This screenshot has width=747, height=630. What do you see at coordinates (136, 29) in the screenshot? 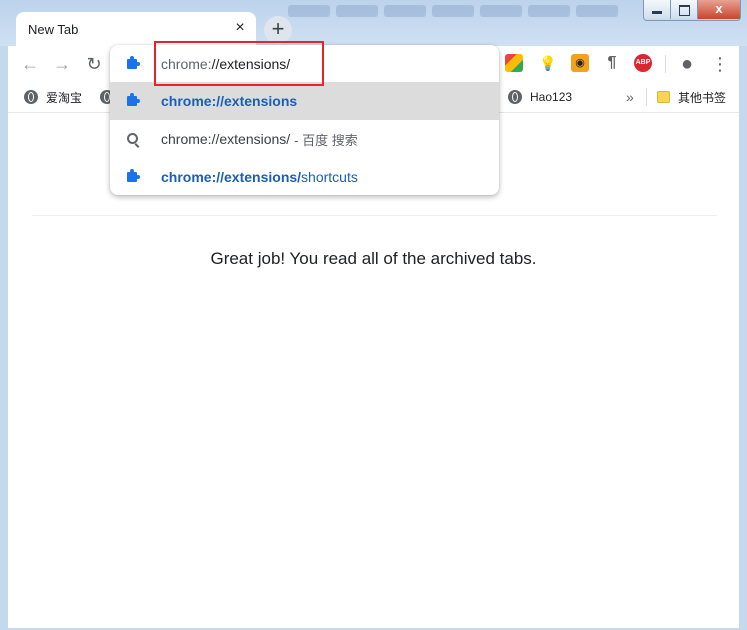
I see `tab-new-tab: New Tab ×` at bounding box center [136, 29].